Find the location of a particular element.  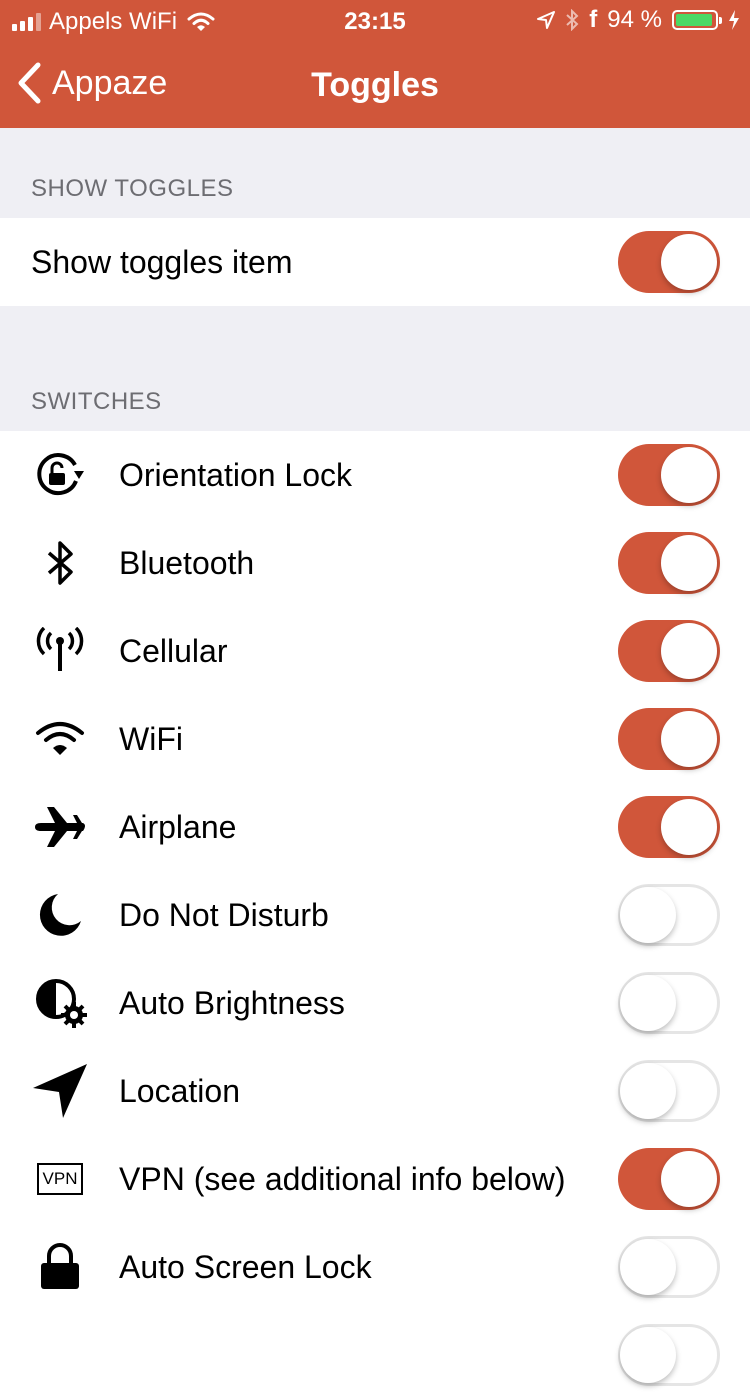

switch-row-airplane: Airplane is located at coordinates (375, 827).